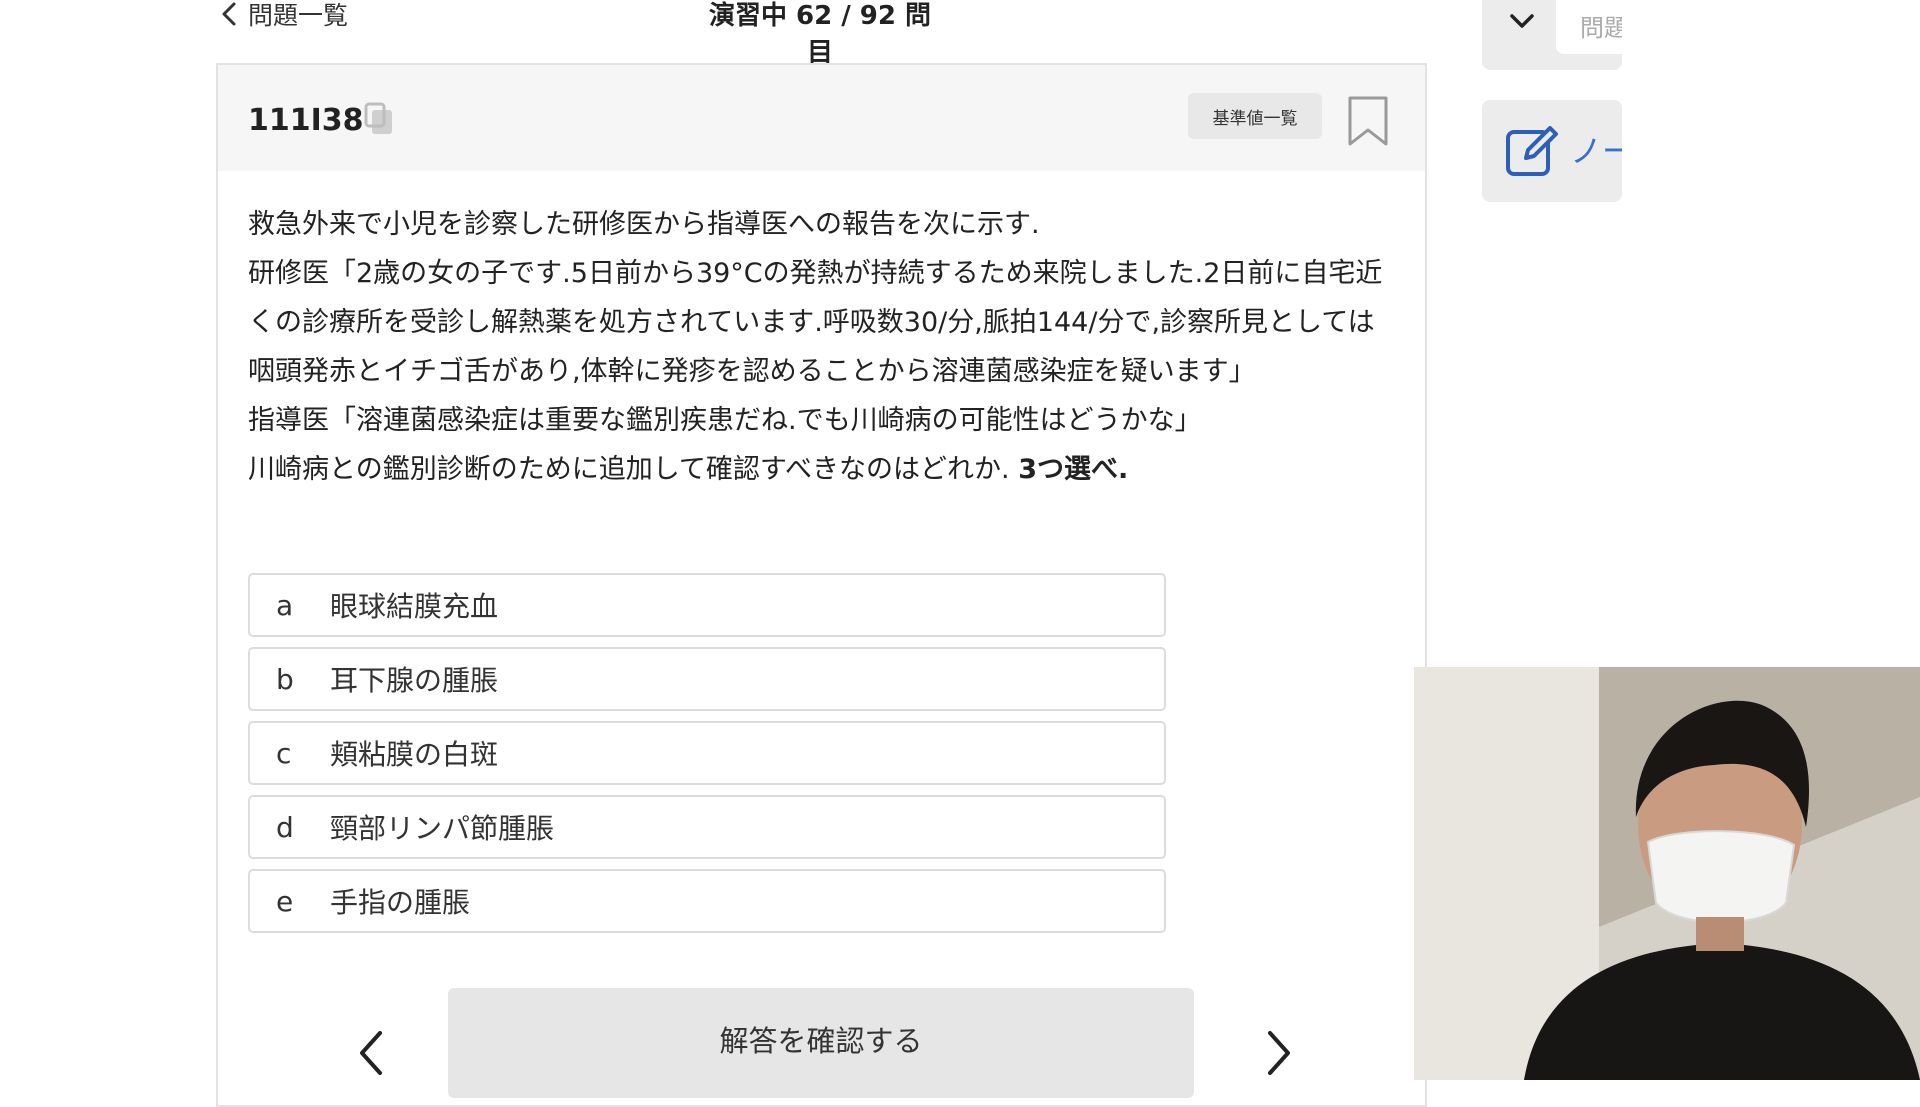 This screenshot has width=1920, height=1107. I want to click on choice-letter: a, so click(285, 605).